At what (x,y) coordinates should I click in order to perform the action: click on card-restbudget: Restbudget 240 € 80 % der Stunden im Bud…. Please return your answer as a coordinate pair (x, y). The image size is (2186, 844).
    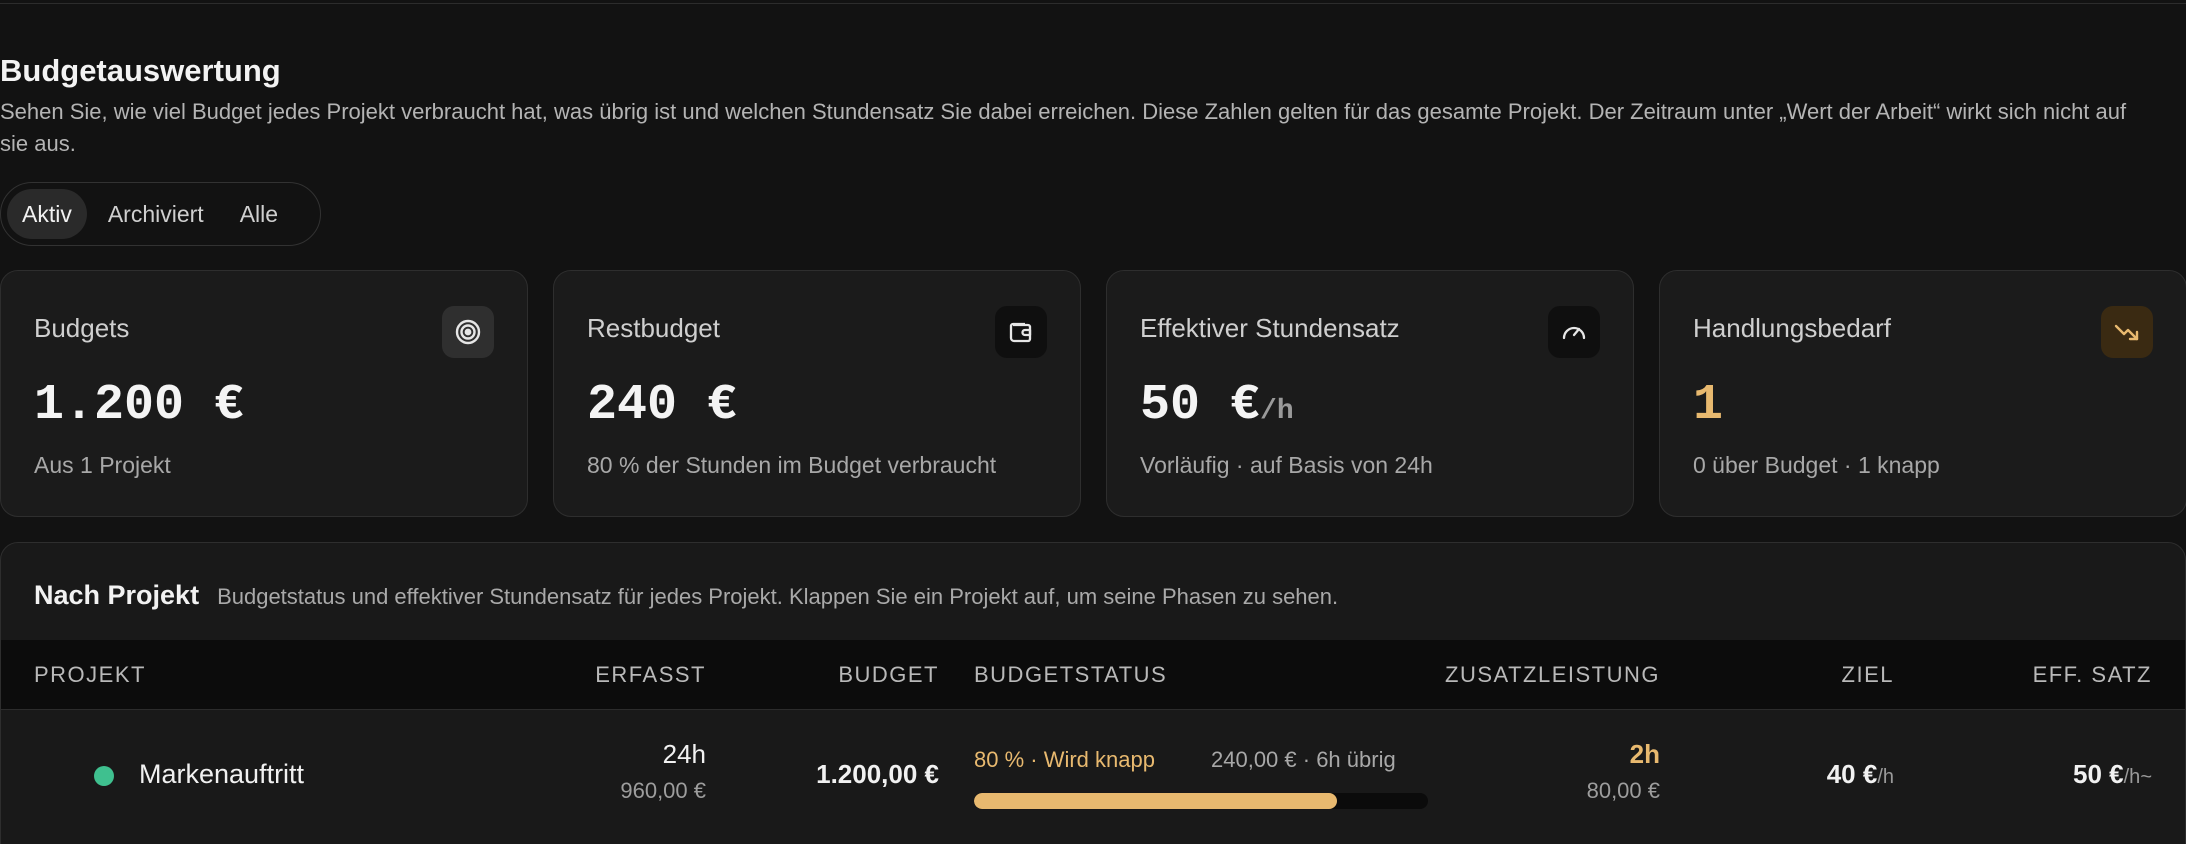
    Looking at the image, I should click on (817, 393).